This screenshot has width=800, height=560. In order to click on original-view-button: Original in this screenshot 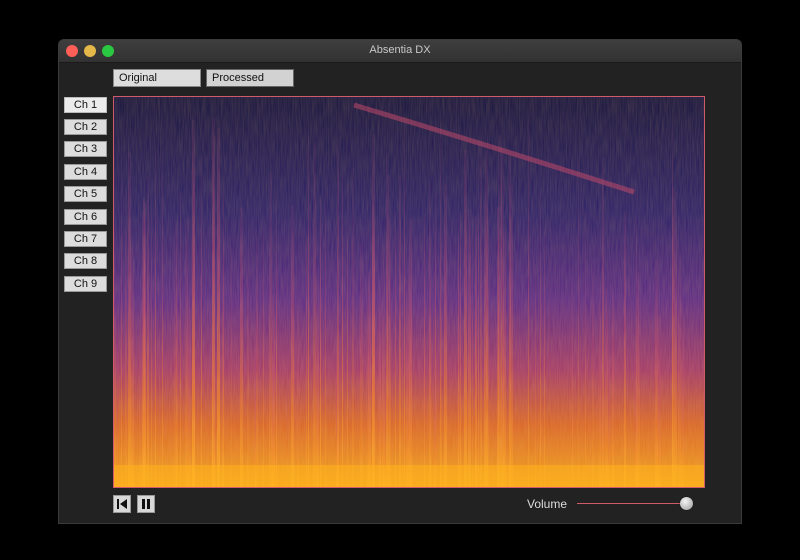, I will do `click(157, 78)`.